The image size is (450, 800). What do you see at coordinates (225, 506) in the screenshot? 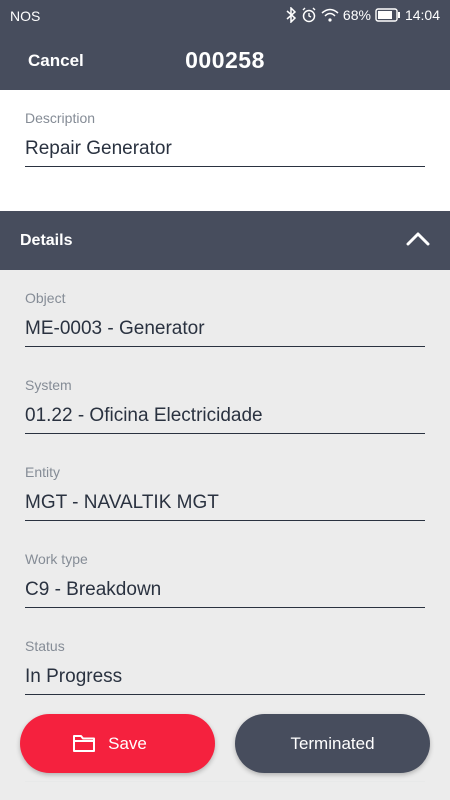
I see `entity-value: MGT - NAVALTIK MGT` at bounding box center [225, 506].